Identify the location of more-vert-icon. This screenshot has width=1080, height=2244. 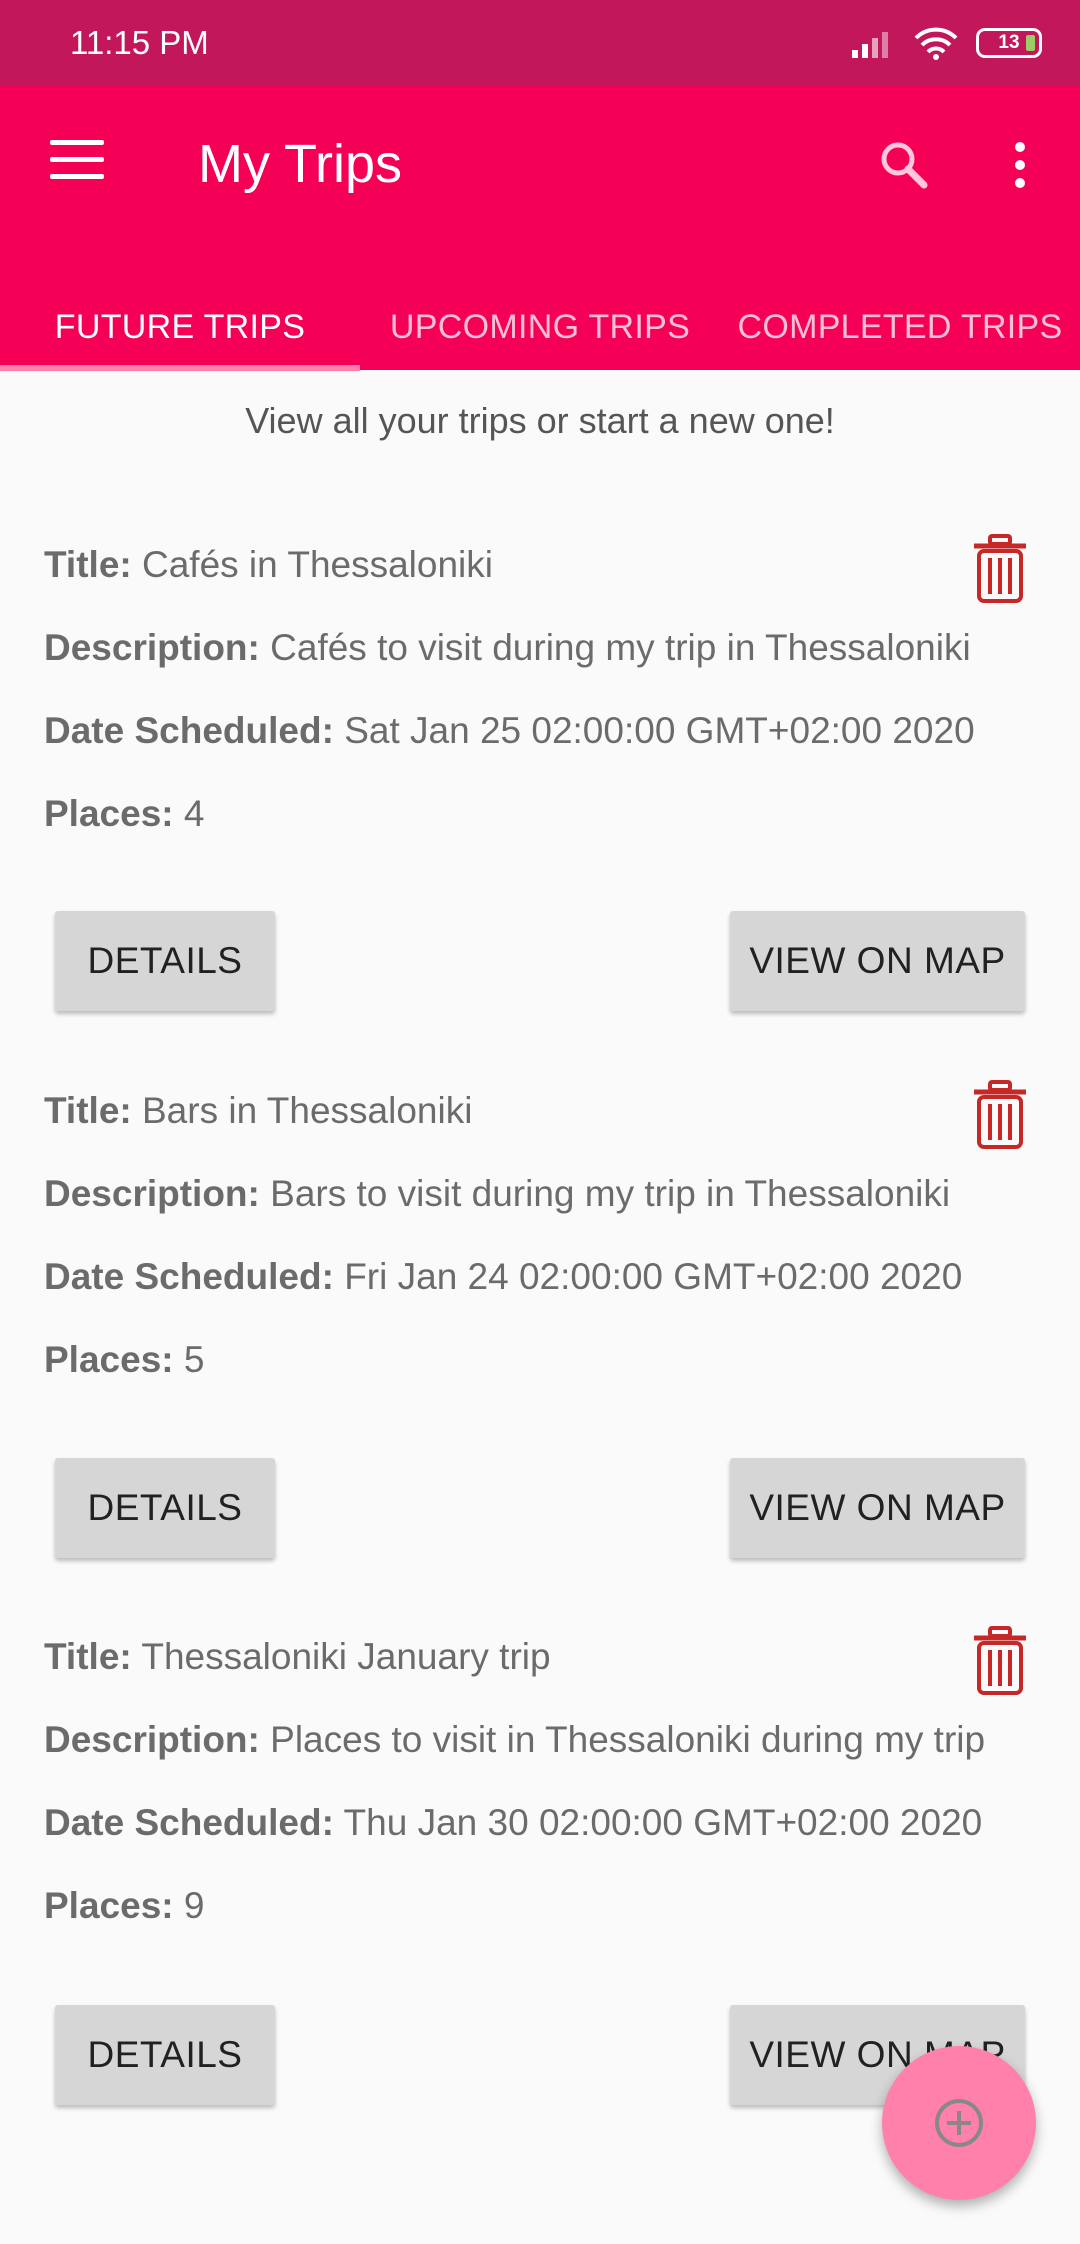
(1020, 147).